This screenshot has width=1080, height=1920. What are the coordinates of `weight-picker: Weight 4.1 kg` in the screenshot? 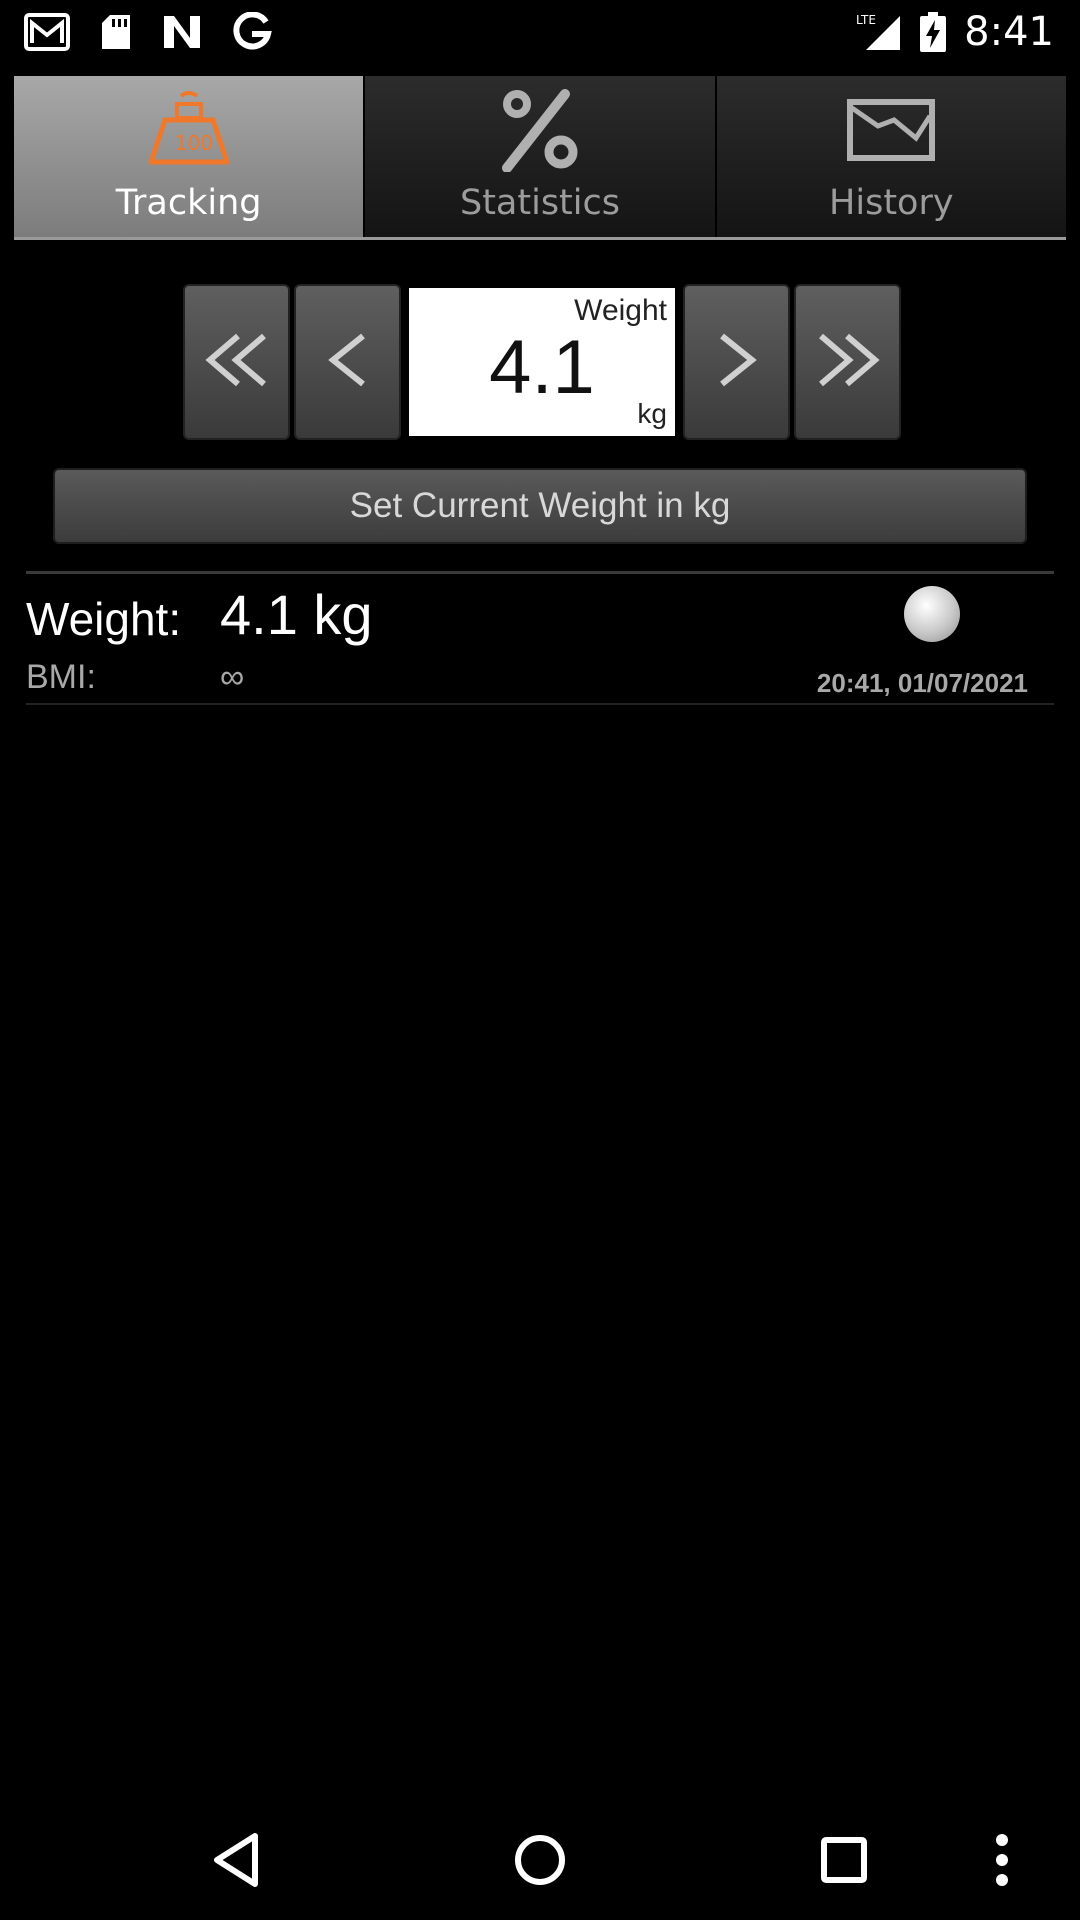 It's located at (542, 362).